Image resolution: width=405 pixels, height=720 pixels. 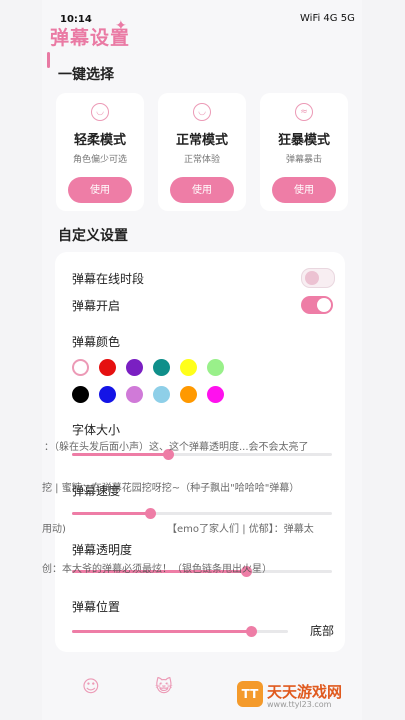 What do you see at coordinates (322, 631) in the screenshot?
I see `position-value: 底部` at bounding box center [322, 631].